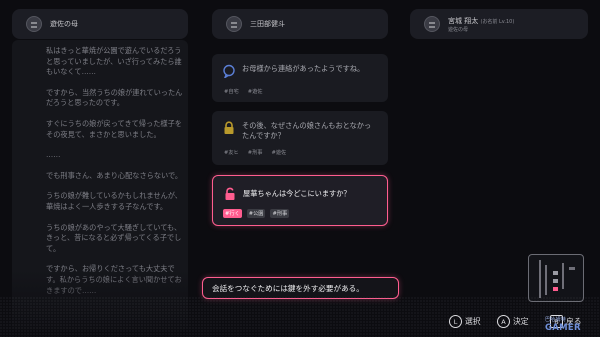 Image resolution: width=600 pixels, height=337 pixels. I want to click on minimap, so click(556, 278).